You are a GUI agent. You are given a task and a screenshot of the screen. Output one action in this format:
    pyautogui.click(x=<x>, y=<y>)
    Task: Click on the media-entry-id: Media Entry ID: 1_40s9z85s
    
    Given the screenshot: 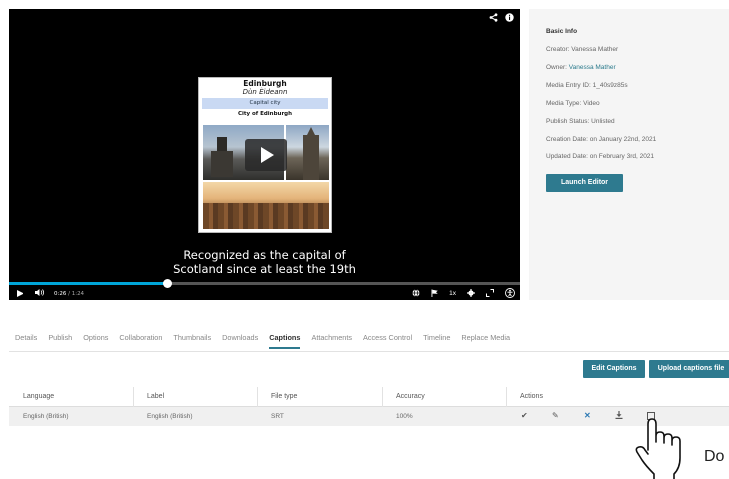 What is the action you would take?
    pyautogui.click(x=587, y=85)
    